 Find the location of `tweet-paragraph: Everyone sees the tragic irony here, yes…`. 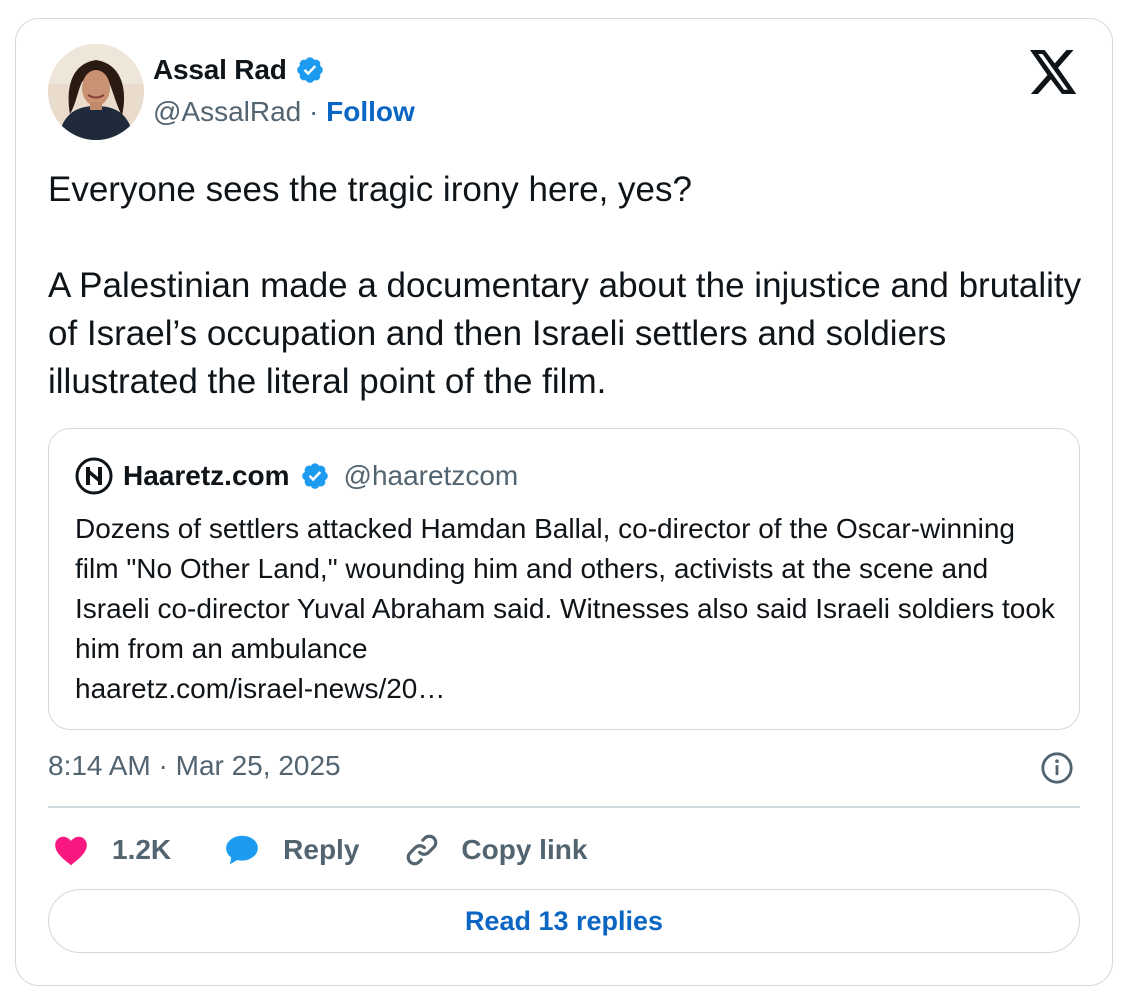

tweet-paragraph: Everyone sees the tragic irony here, yes… is located at coordinates (370, 189).